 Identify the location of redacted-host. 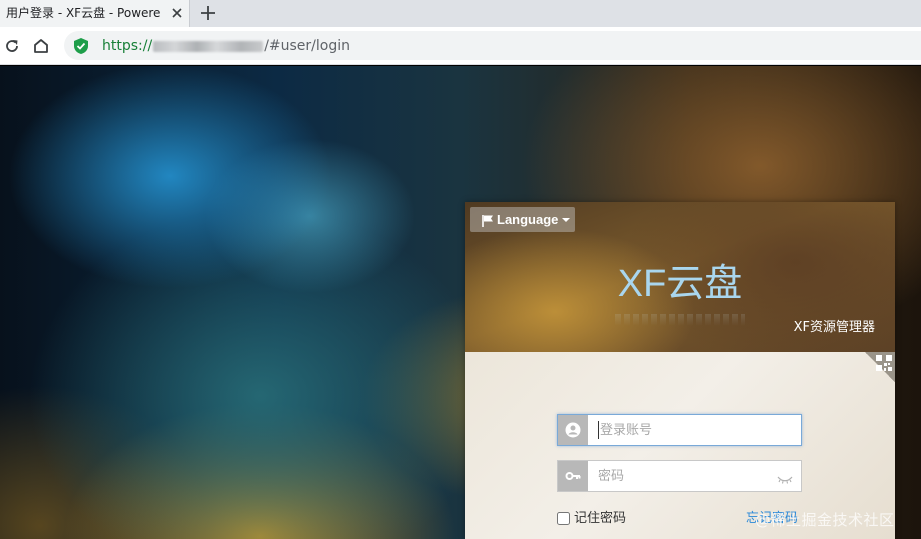
(208, 46).